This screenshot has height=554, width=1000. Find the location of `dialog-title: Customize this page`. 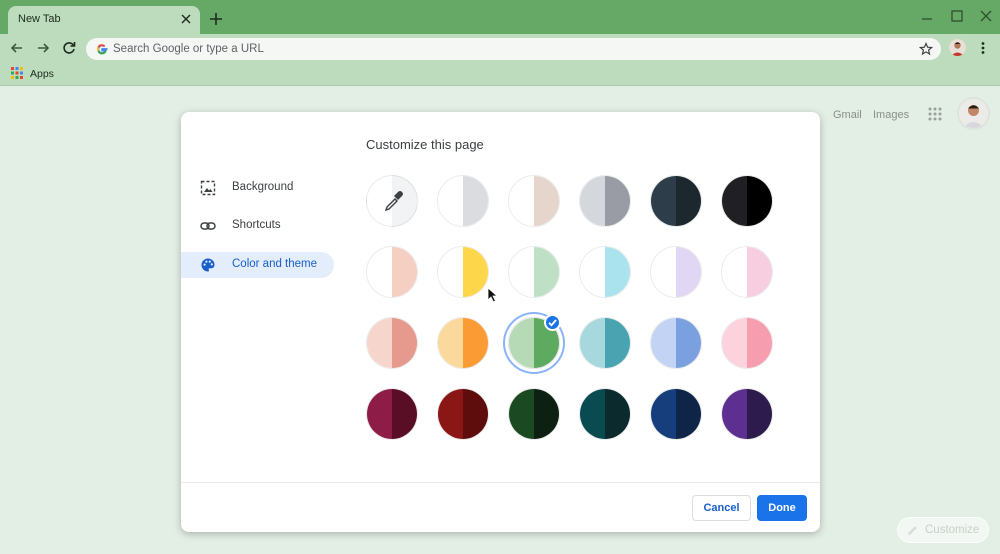

dialog-title: Customize this page is located at coordinates (425, 144).